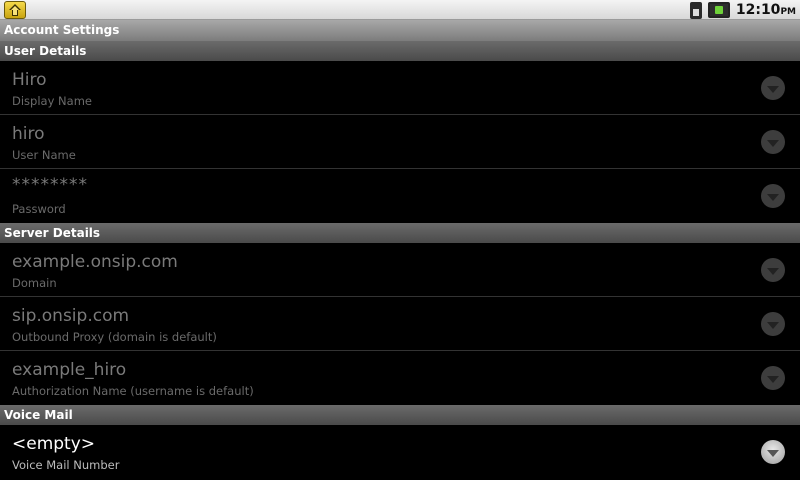 Image resolution: width=800 pixels, height=480 pixels. What do you see at coordinates (695, 10) in the screenshot?
I see `sim-card-icon` at bounding box center [695, 10].